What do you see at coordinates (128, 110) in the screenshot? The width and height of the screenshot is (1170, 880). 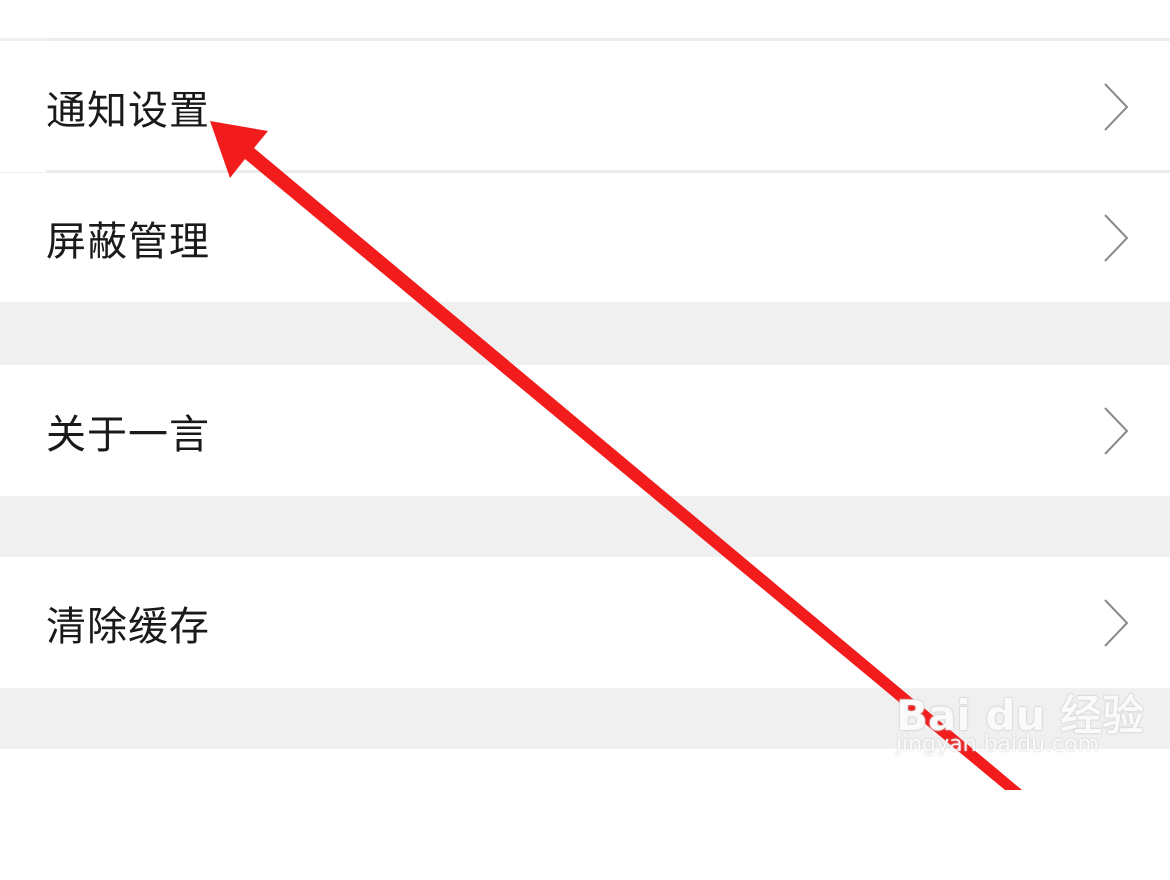 I see `settings-item-label: 通知设置` at bounding box center [128, 110].